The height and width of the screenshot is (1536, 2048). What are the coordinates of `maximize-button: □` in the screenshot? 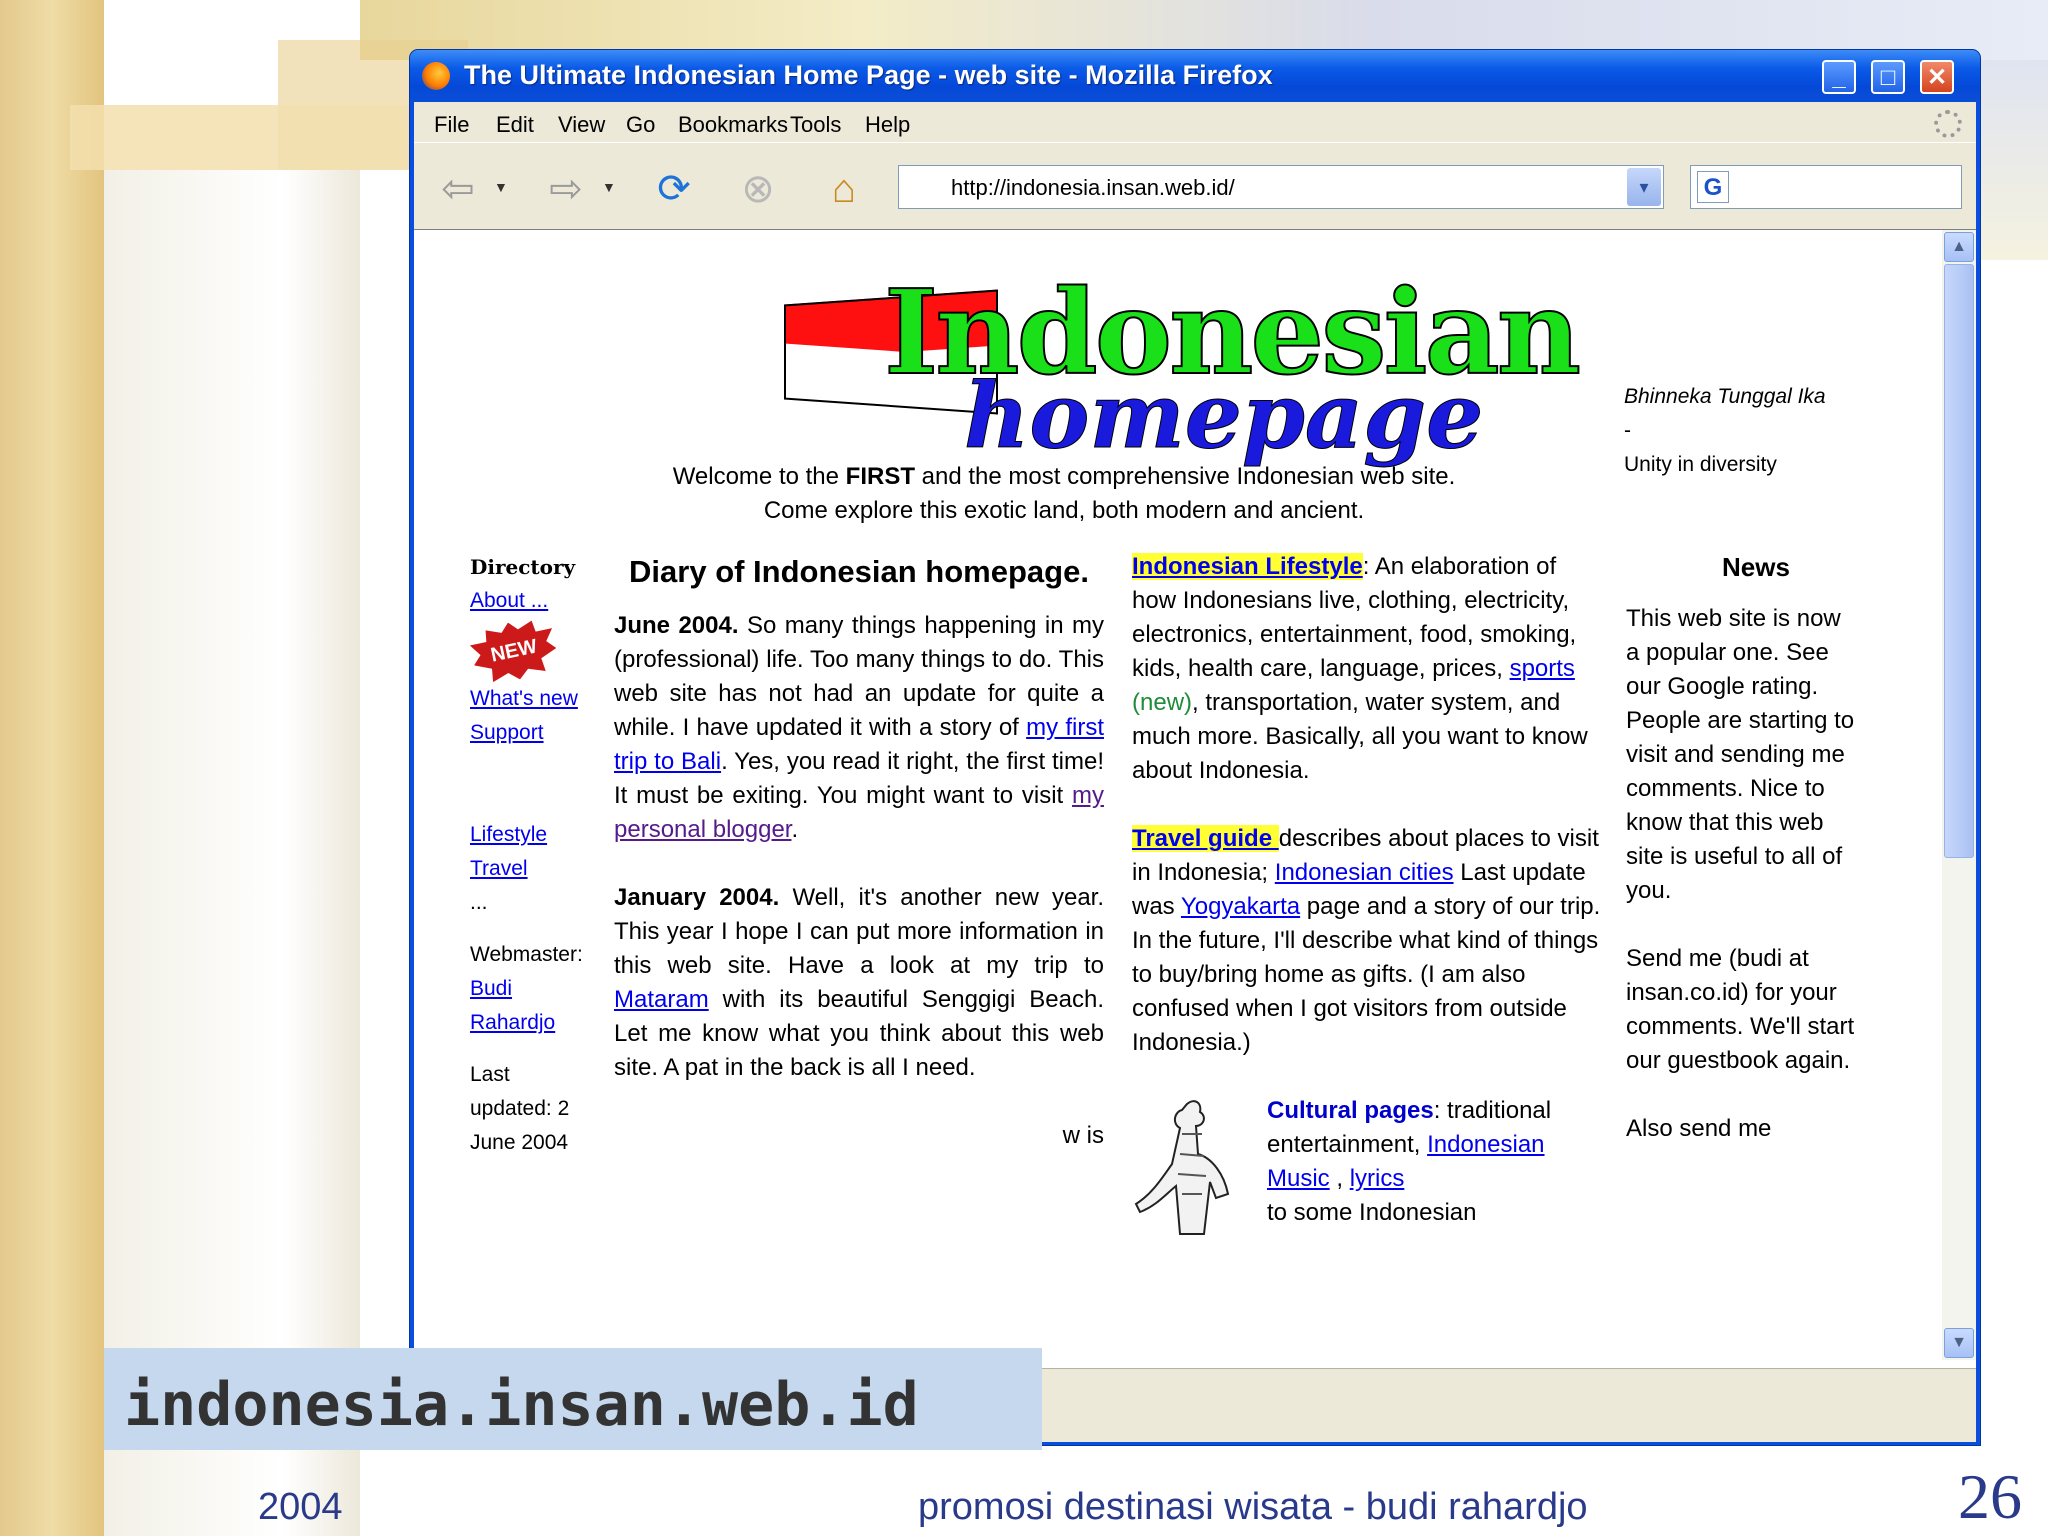 It's located at (1888, 77).